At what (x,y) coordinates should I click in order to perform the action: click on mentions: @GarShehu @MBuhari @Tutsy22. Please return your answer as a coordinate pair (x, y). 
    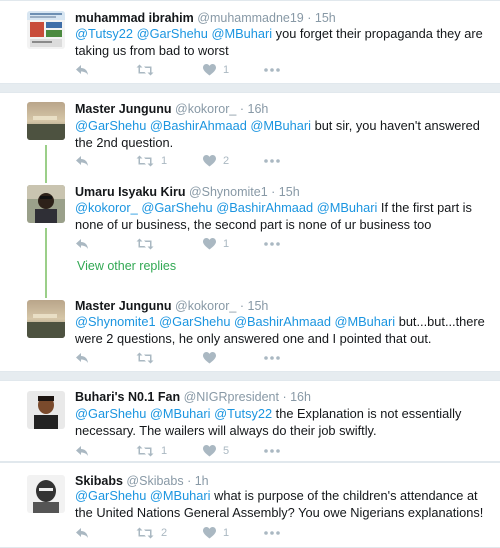
    Looking at the image, I should click on (173, 413).